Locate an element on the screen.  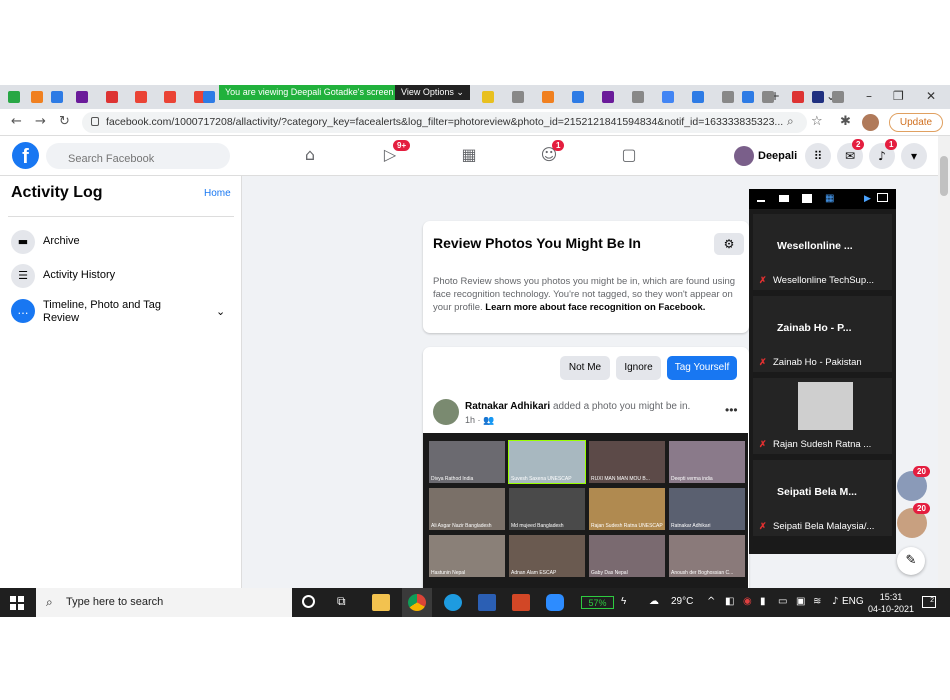
word-icon is located at coordinates (487, 602).